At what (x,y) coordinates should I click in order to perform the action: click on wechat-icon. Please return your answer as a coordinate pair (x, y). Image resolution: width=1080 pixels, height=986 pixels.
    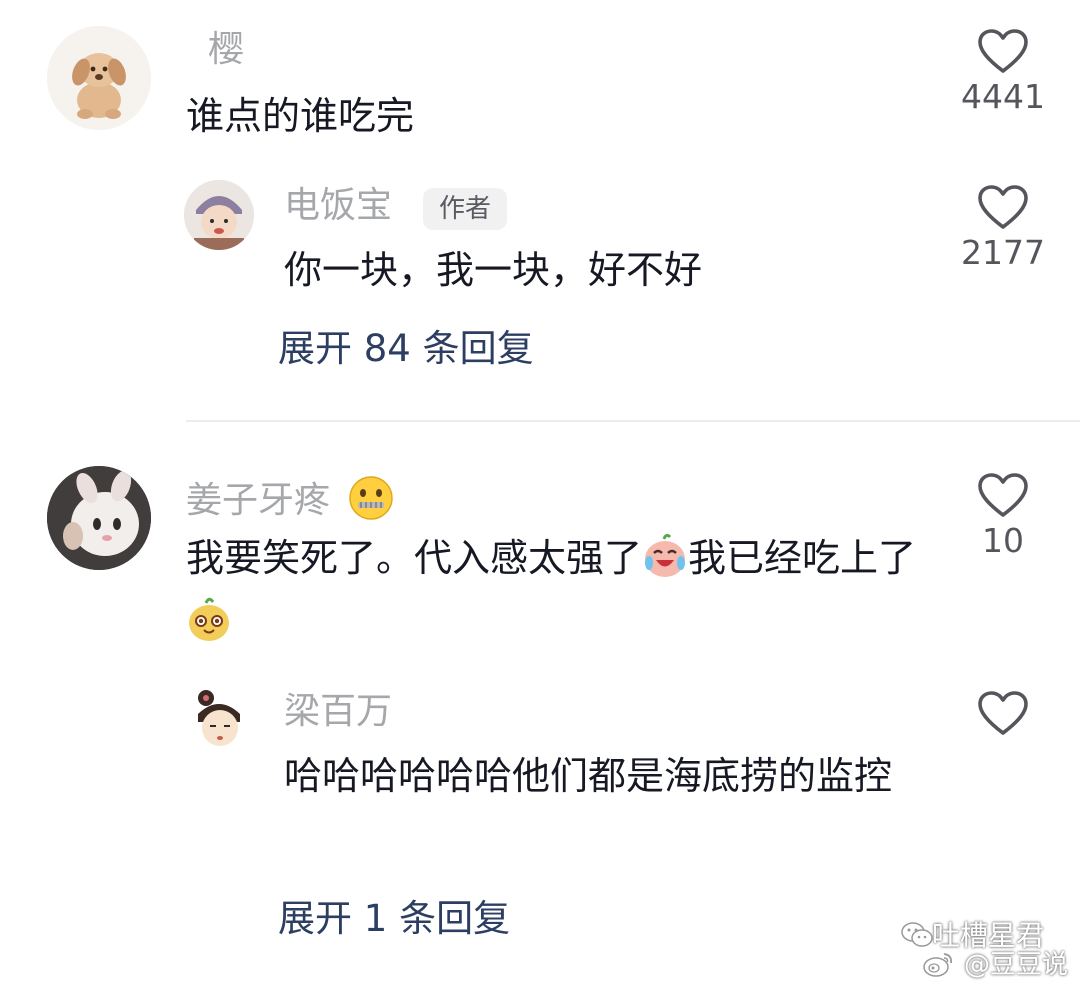
    Looking at the image, I should click on (917, 934).